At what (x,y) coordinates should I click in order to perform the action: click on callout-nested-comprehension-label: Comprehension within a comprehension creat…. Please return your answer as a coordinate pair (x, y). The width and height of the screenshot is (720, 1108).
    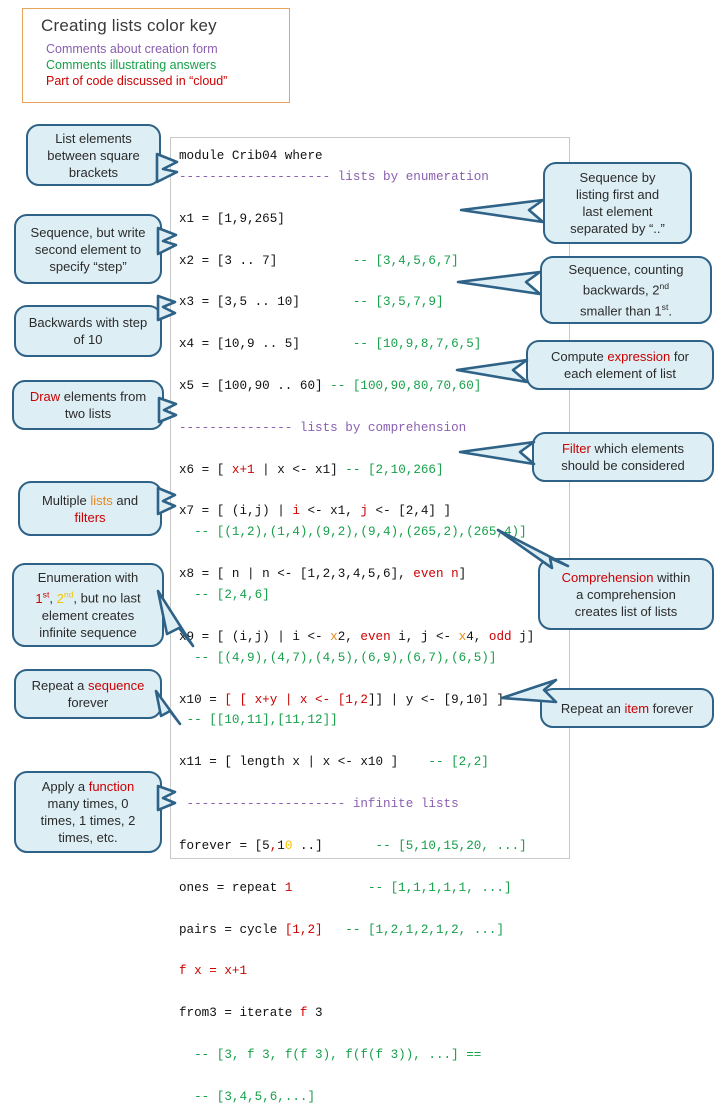
    Looking at the image, I should click on (626, 594).